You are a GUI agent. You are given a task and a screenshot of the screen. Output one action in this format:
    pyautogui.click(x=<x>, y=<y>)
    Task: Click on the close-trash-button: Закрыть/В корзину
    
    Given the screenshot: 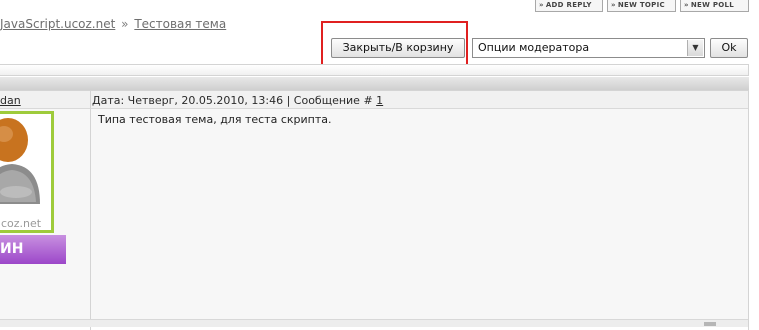 What is the action you would take?
    pyautogui.click(x=398, y=48)
    